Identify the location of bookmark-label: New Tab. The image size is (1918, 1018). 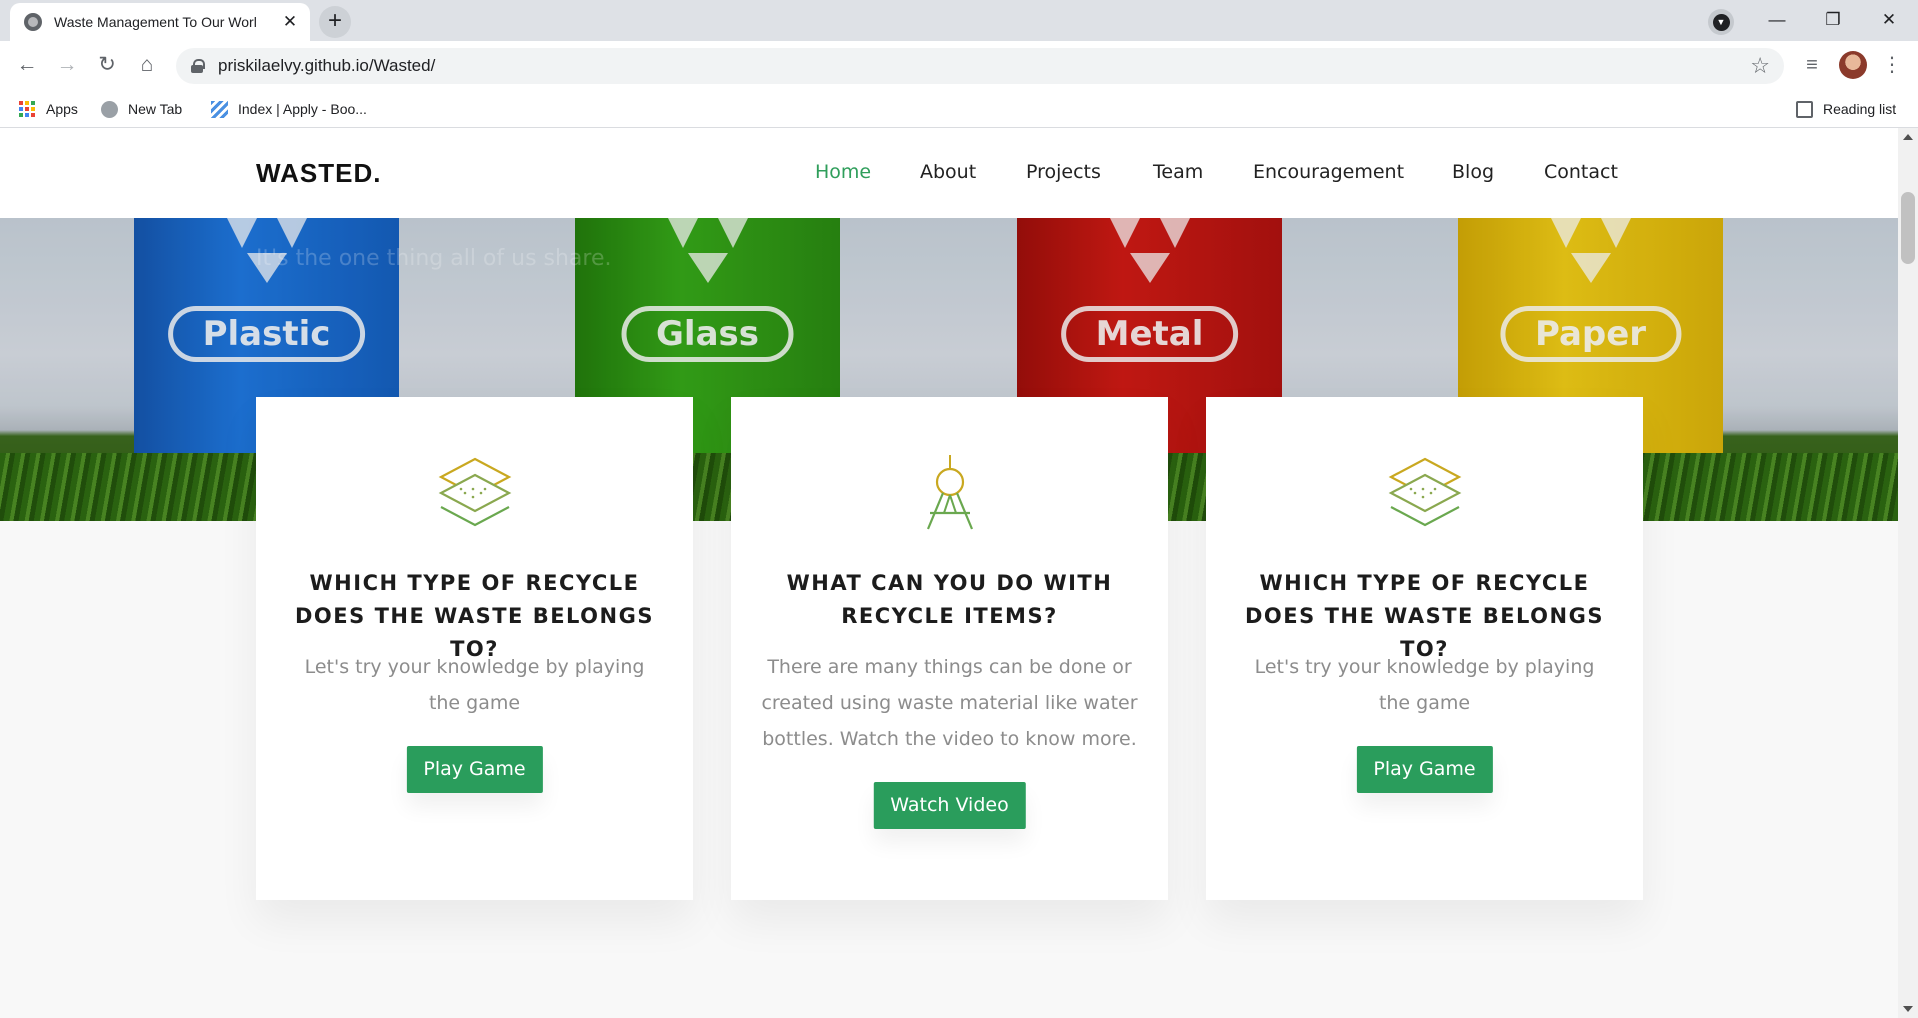
(155, 109).